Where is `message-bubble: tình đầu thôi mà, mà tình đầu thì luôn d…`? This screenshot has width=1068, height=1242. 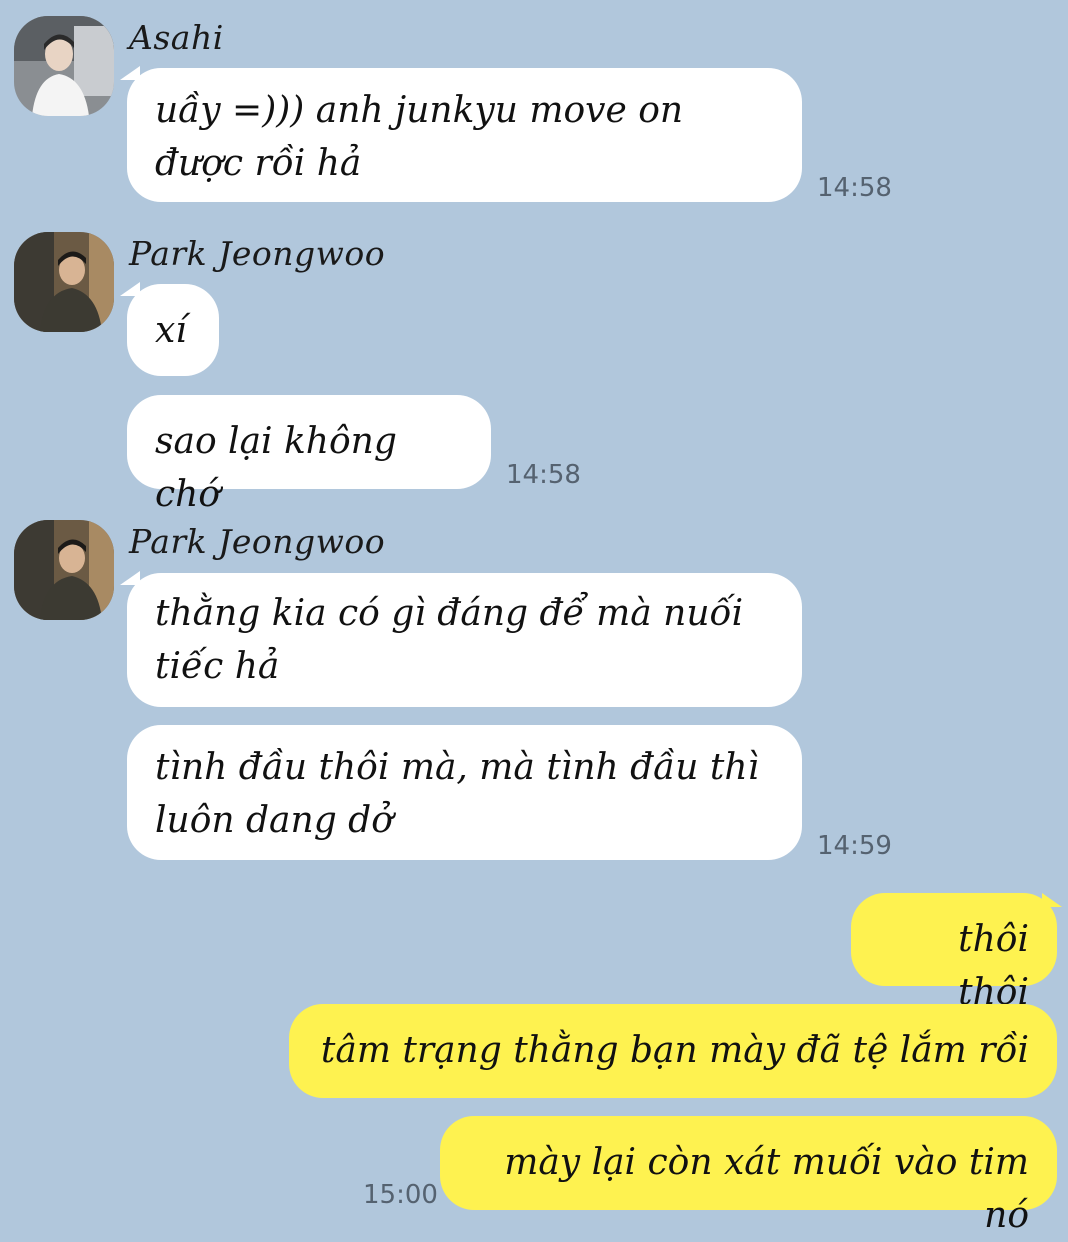
message-bubble: tình đầu thôi mà, mà tình đầu thì luôn d… is located at coordinates (464, 792).